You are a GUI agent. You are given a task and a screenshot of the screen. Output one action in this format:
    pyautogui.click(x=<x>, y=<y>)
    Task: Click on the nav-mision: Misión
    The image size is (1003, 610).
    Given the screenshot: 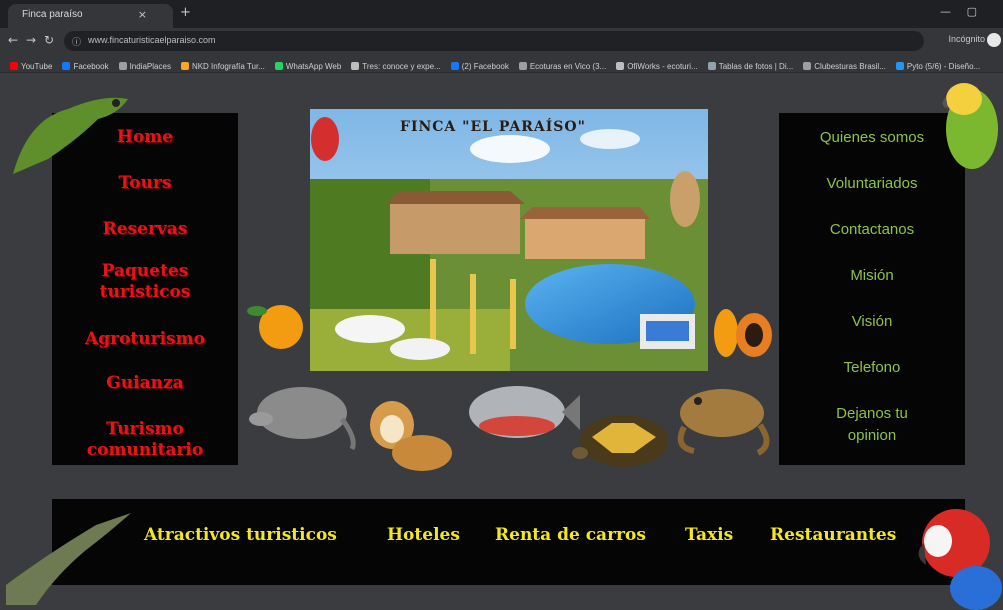 What is the action you would take?
    pyautogui.click(x=872, y=276)
    